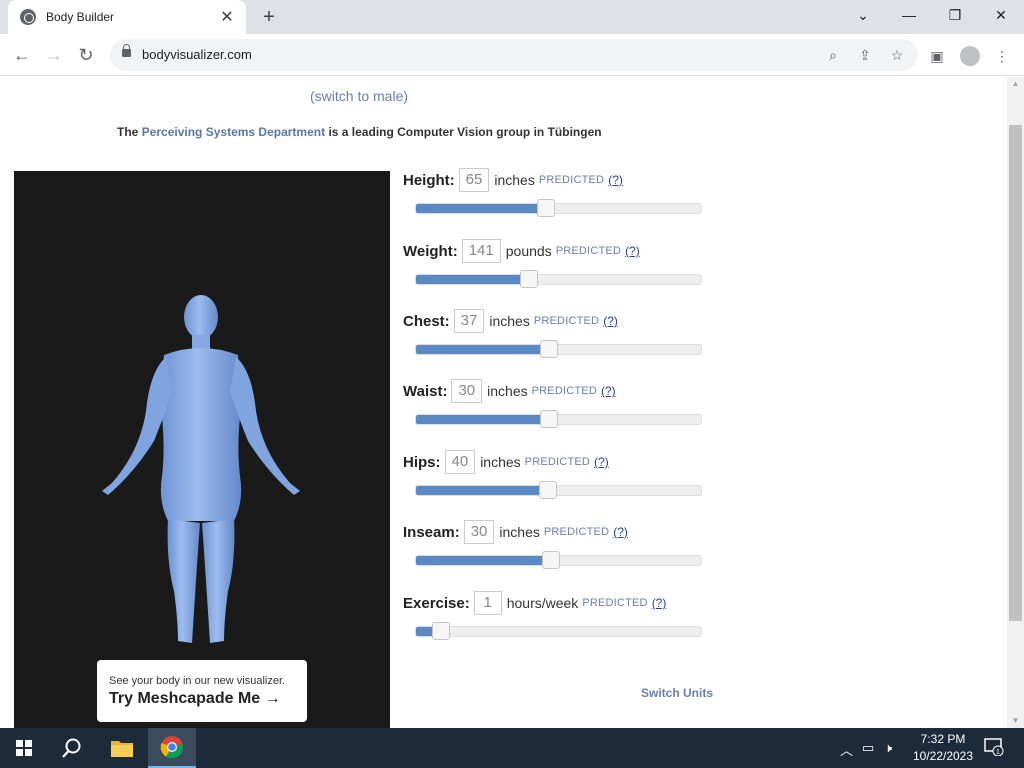  I want to click on tab-strip: Body Builder ✕ + ⌄ — ❐ ✕, so click(512, 17).